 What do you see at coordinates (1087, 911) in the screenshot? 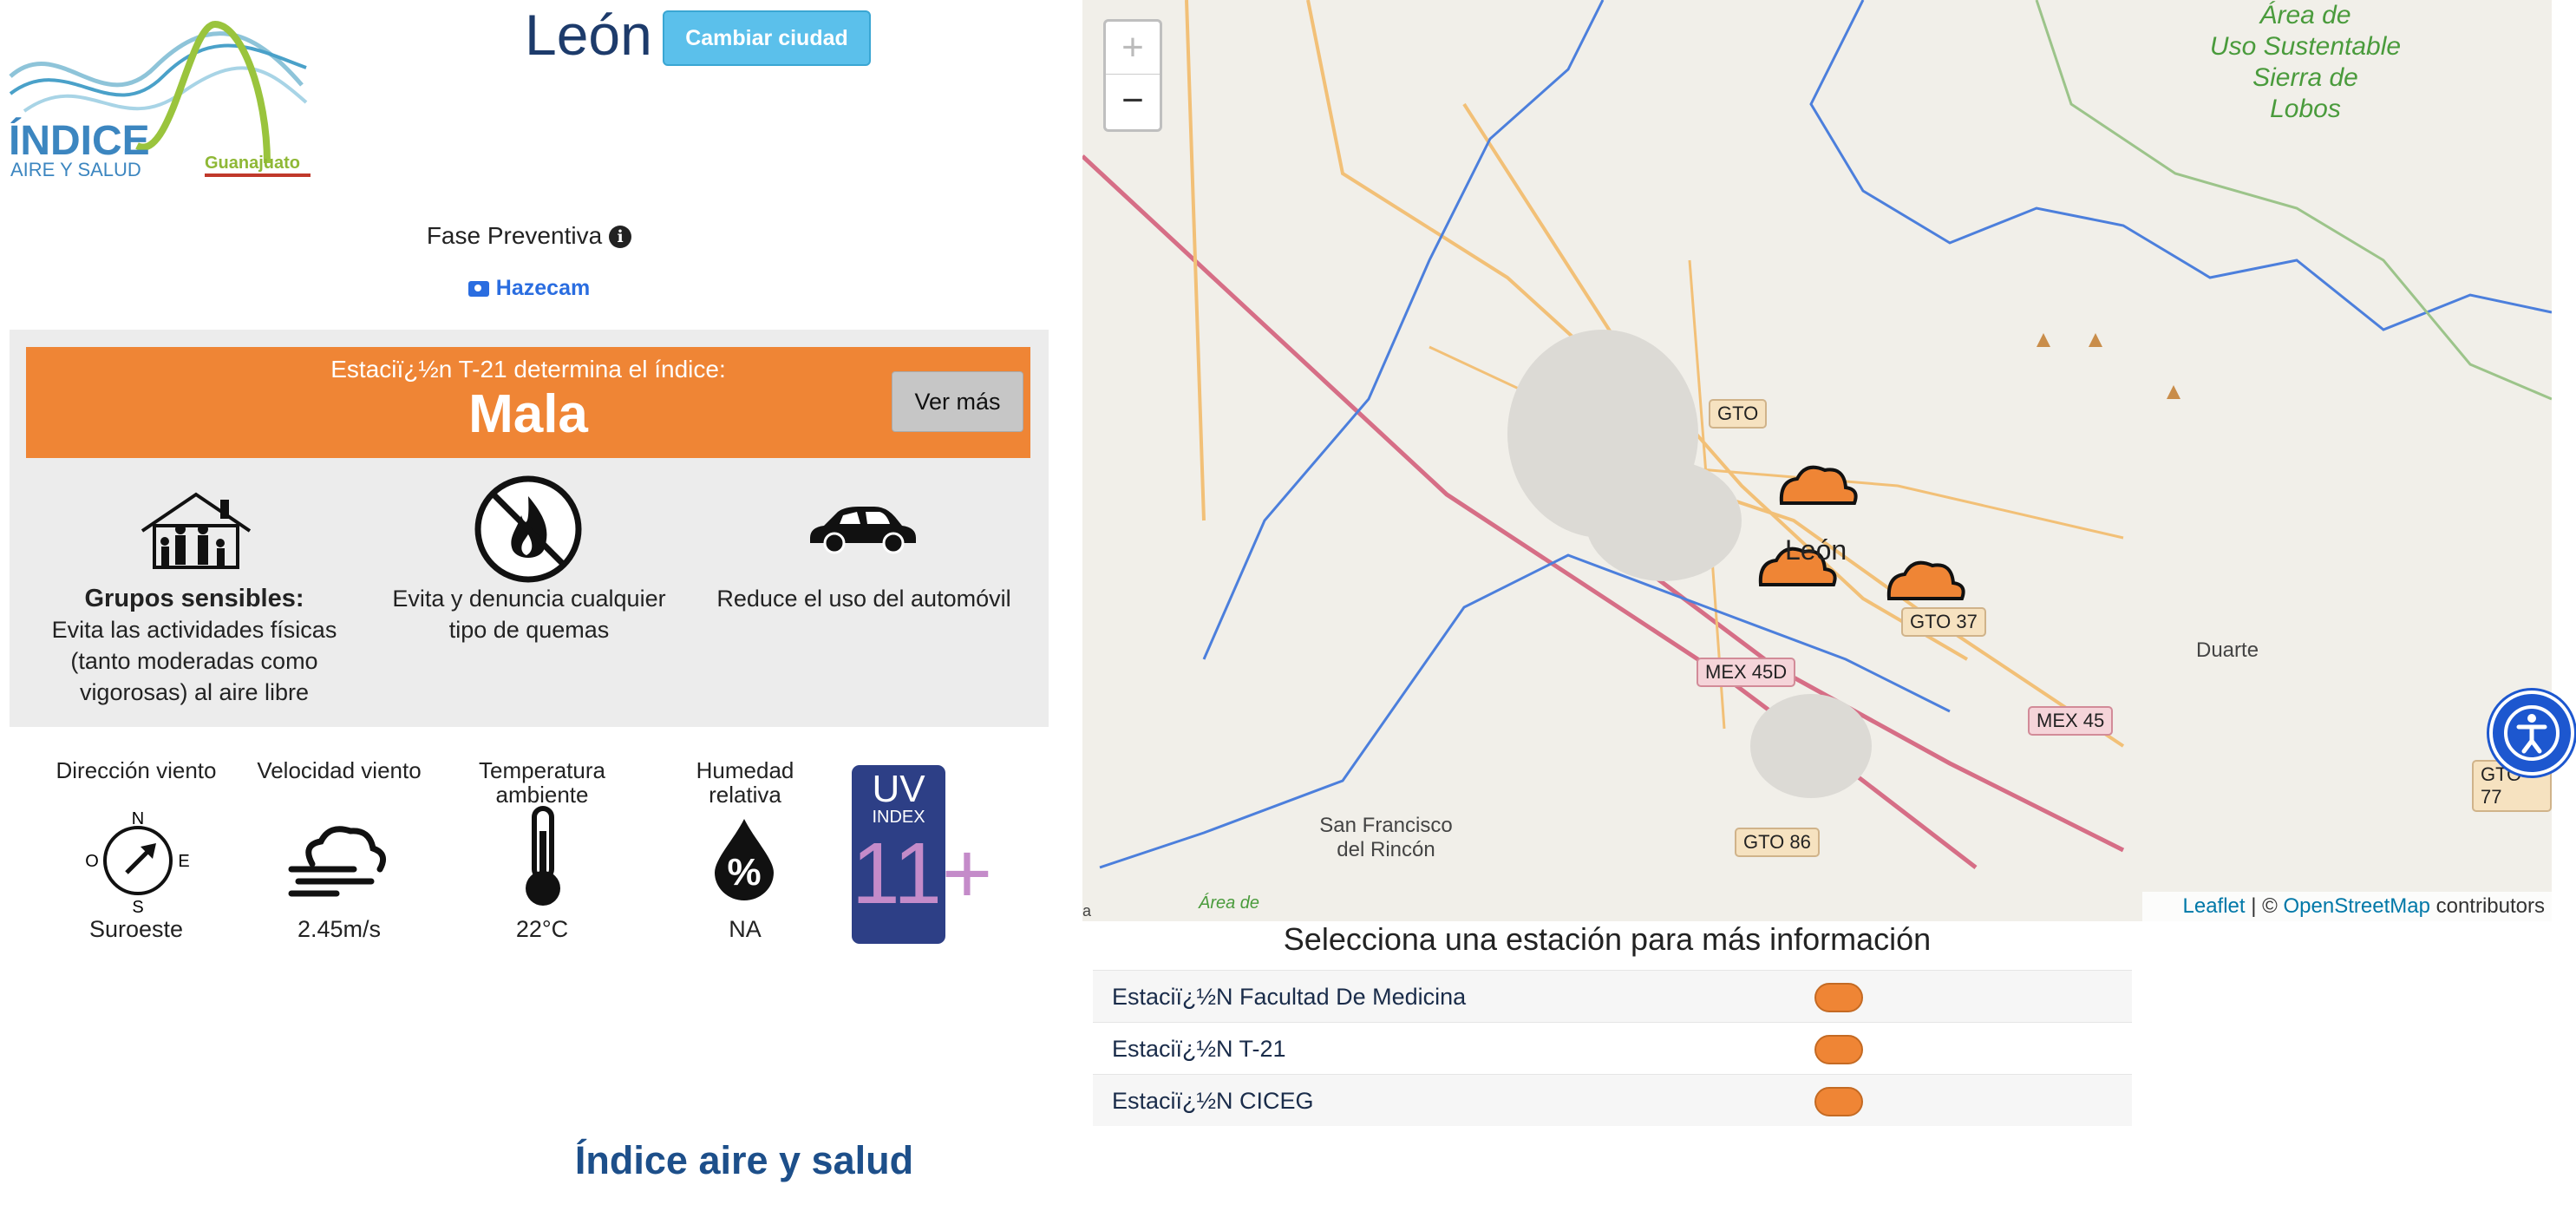
I see `map-label-edge: a` at bounding box center [1087, 911].